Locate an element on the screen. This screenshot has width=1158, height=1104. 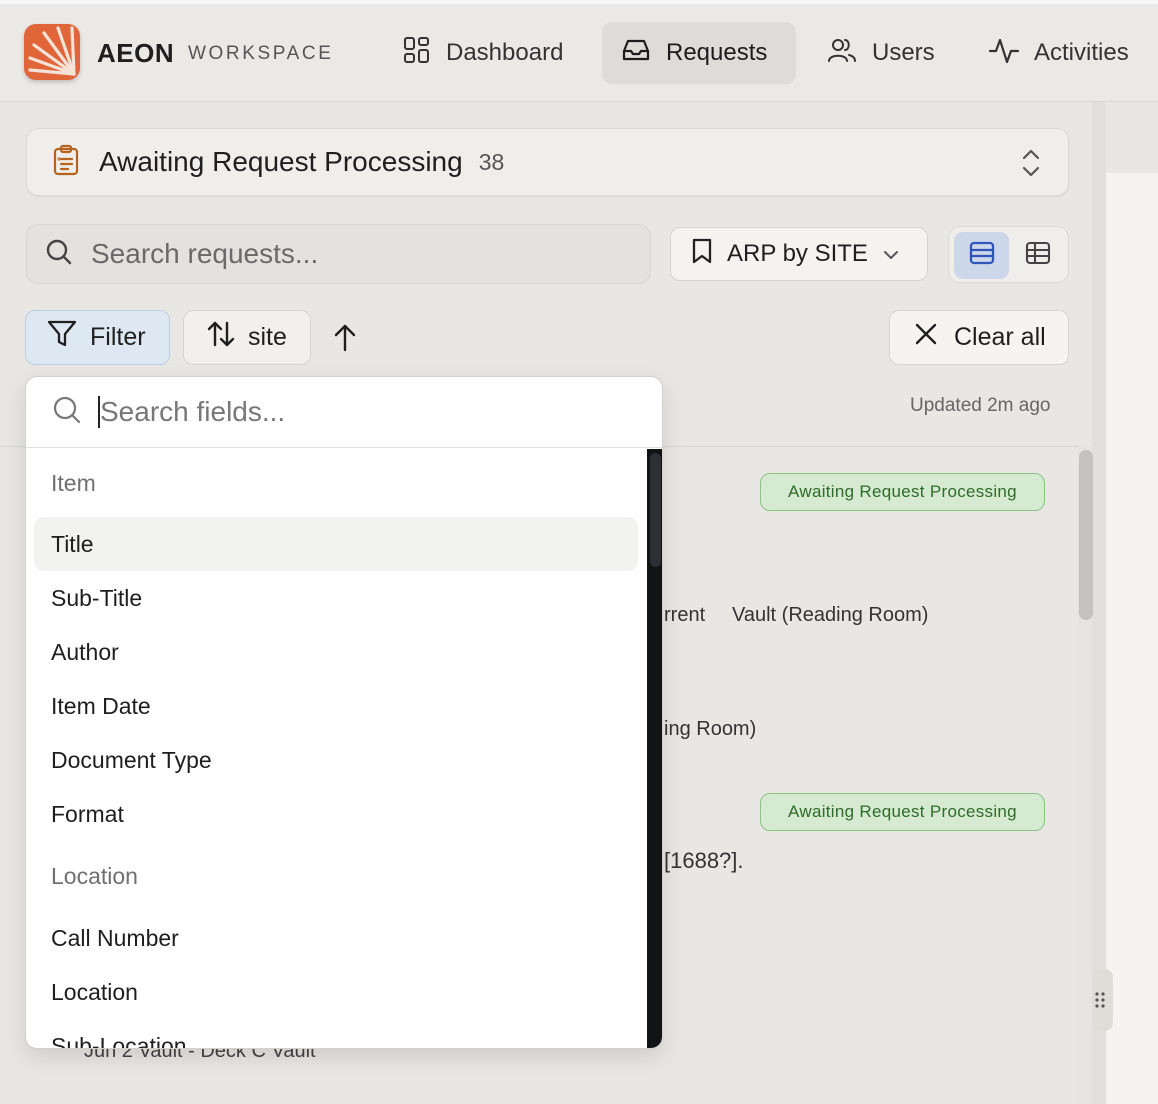
nav-dashboard: Dashboard is located at coordinates (482, 53).